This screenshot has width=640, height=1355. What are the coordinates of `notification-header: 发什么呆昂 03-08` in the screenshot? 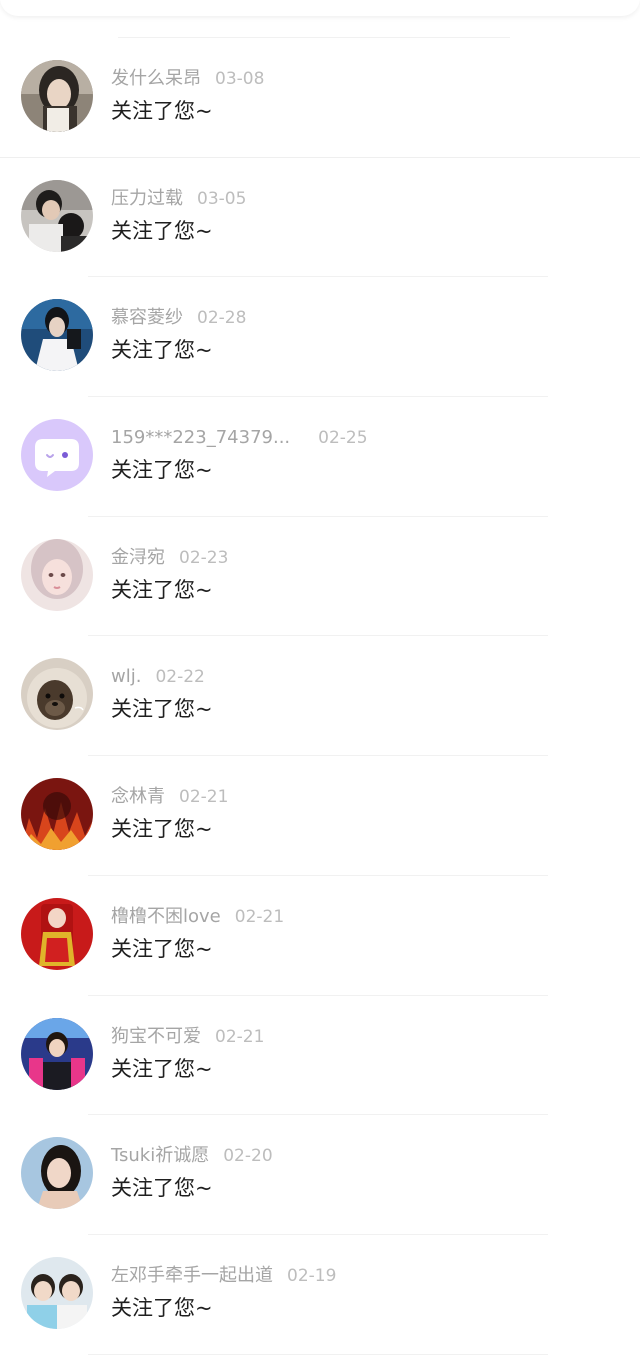 It's located at (187, 79).